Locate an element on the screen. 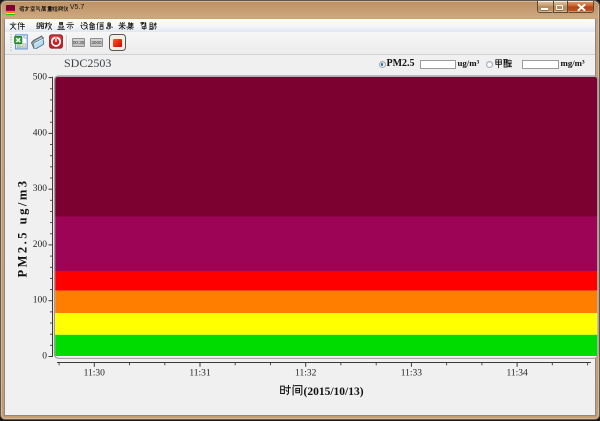  svg-text: 200 is located at coordinates (40, 245).